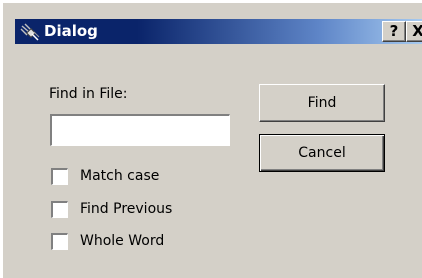 The width and height of the screenshot is (422, 278). What do you see at coordinates (140, 130) in the screenshot?
I see `find-in-file-input` at bounding box center [140, 130].